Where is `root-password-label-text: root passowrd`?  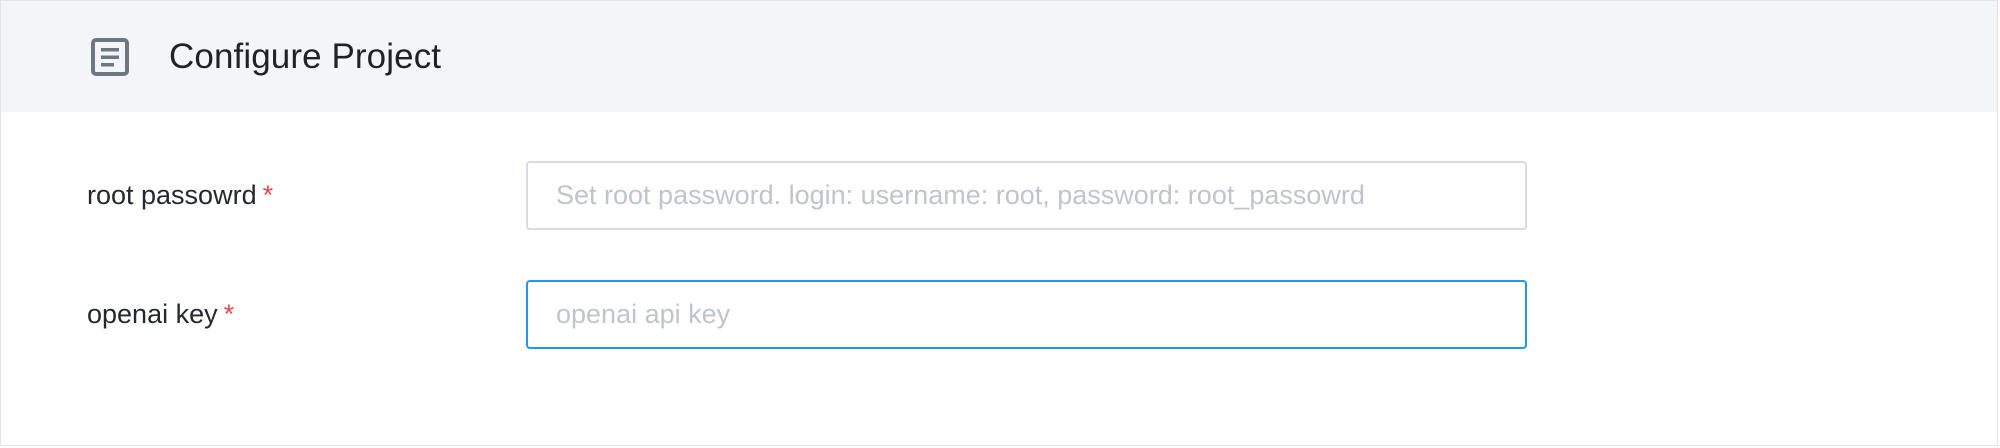 root-password-label-text: root passowrd is located at coordinates (172, 195).